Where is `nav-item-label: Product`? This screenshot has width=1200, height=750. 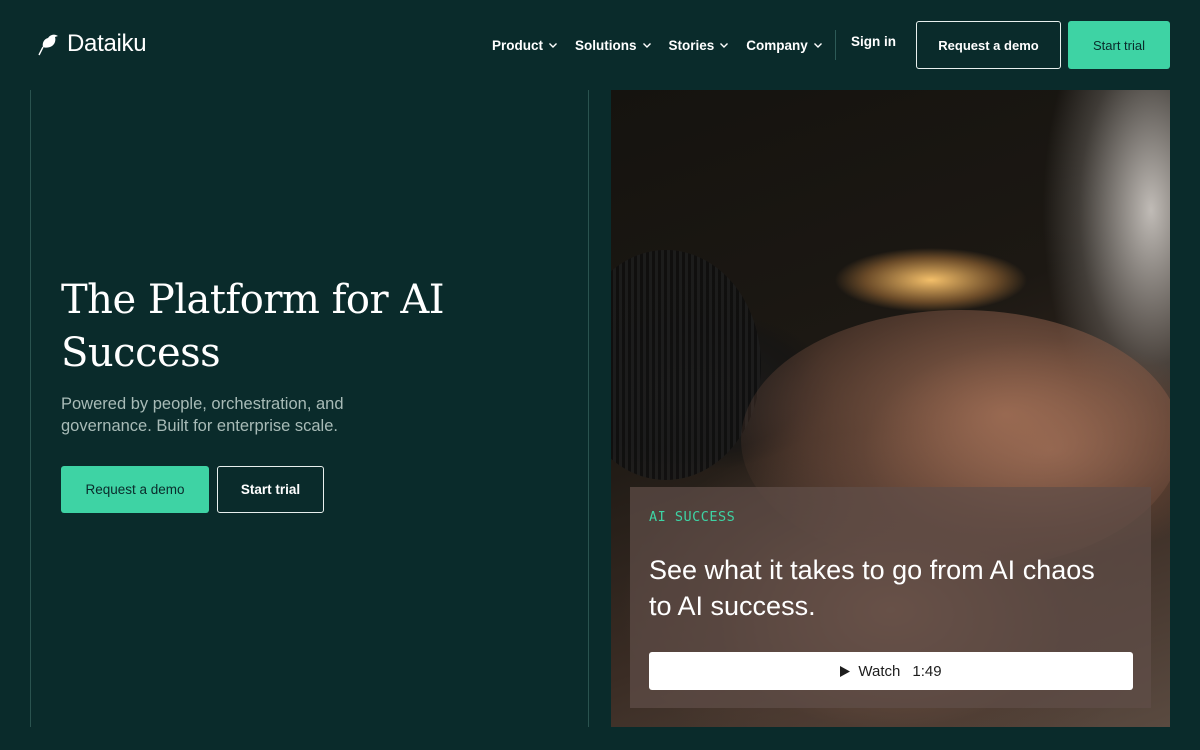 nav-item-label: Product is located at coordinates (518, 45).